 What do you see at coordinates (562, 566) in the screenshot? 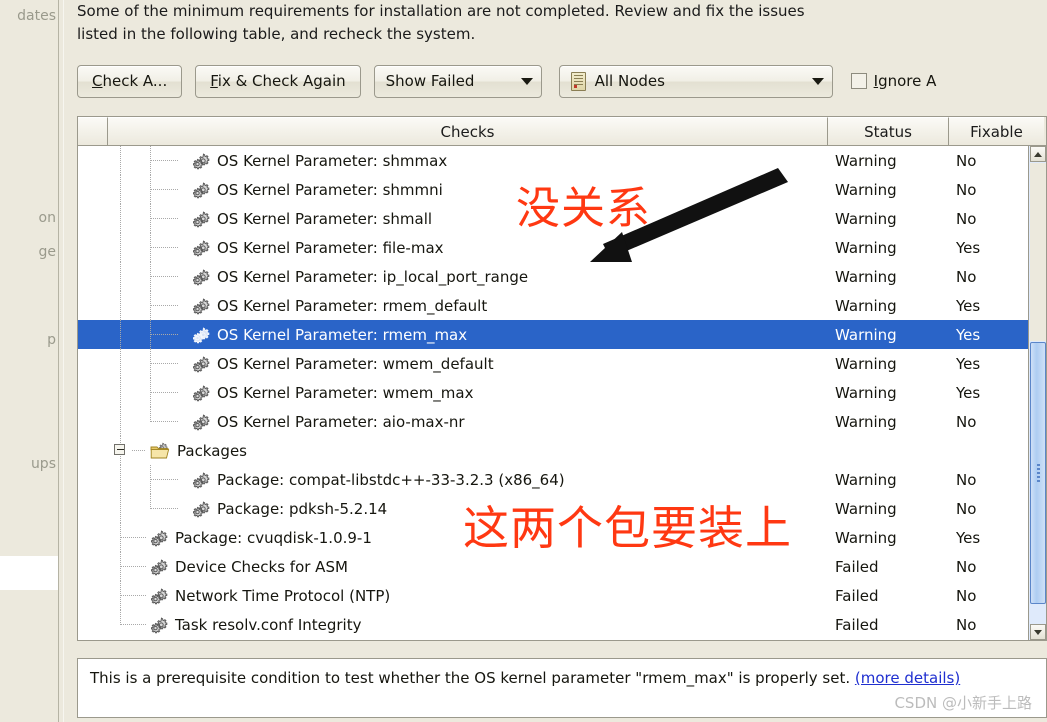
I see `table-row: Device Checks for ASM Failed No` at bounding box center [562, 566].